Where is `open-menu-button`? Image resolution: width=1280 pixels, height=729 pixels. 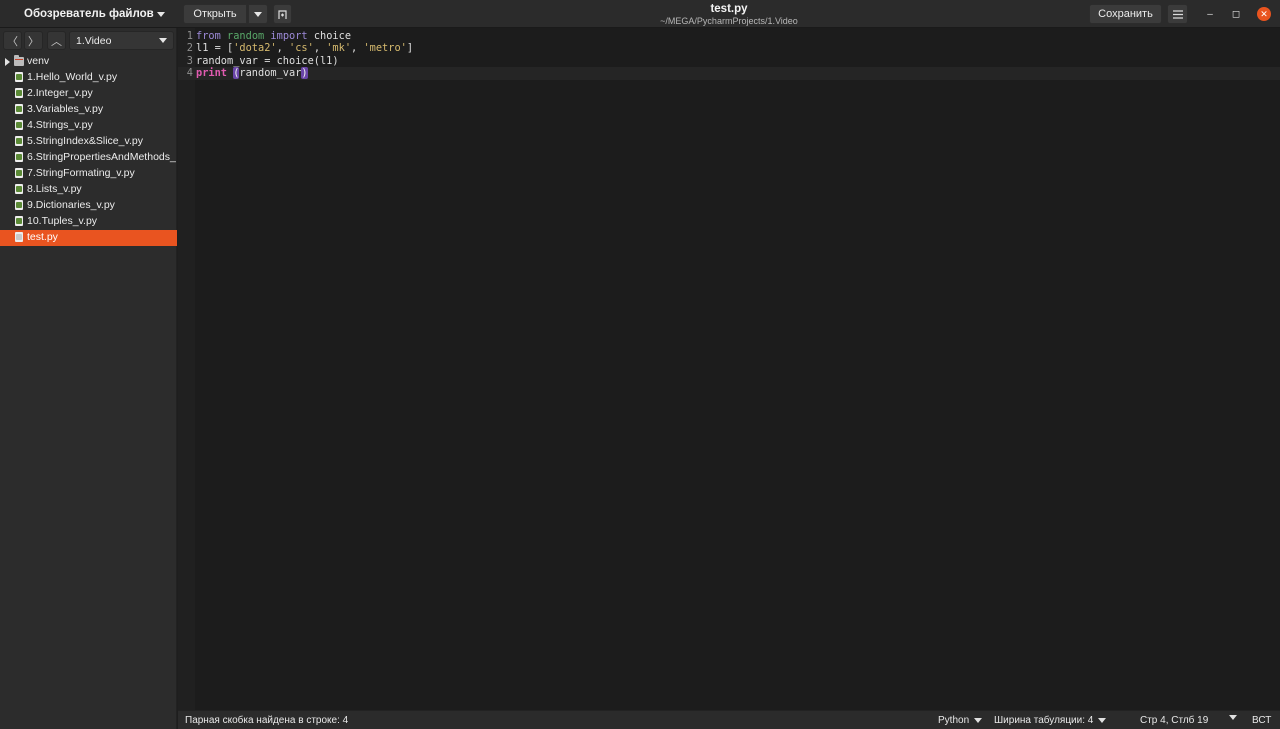
open-menu-button is located at coordinates (258, 14).